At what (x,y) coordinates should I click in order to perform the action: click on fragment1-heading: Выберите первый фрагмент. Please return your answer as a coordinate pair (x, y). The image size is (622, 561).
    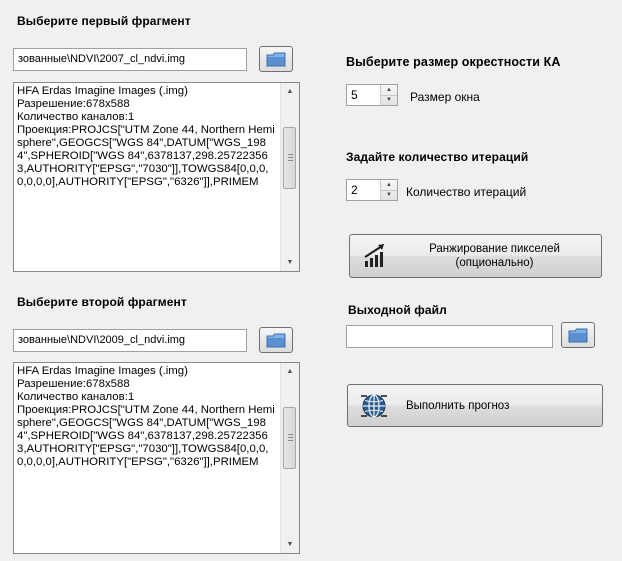
    Looking at the image, I should click on (104, 21).